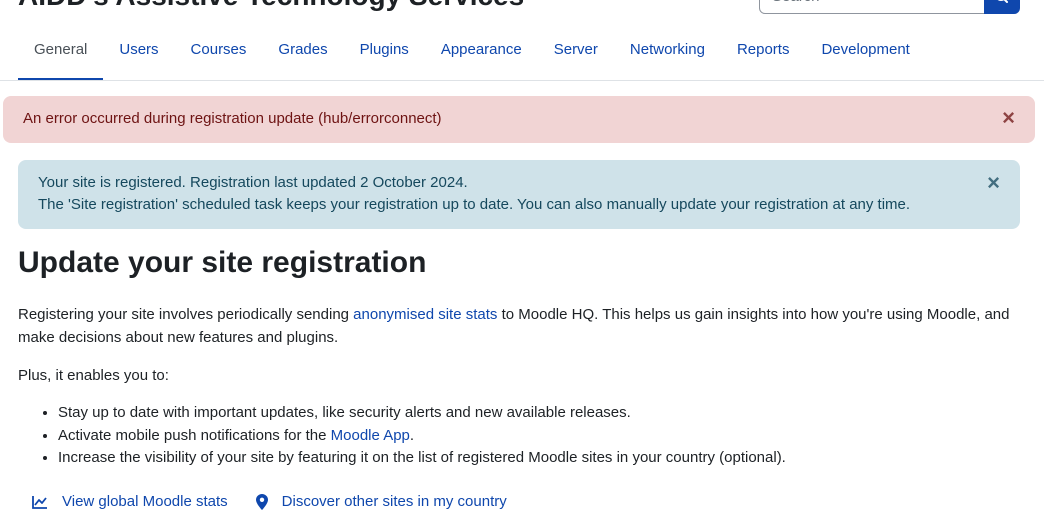  I want to click on tab-server: Server, so click(576, 55).